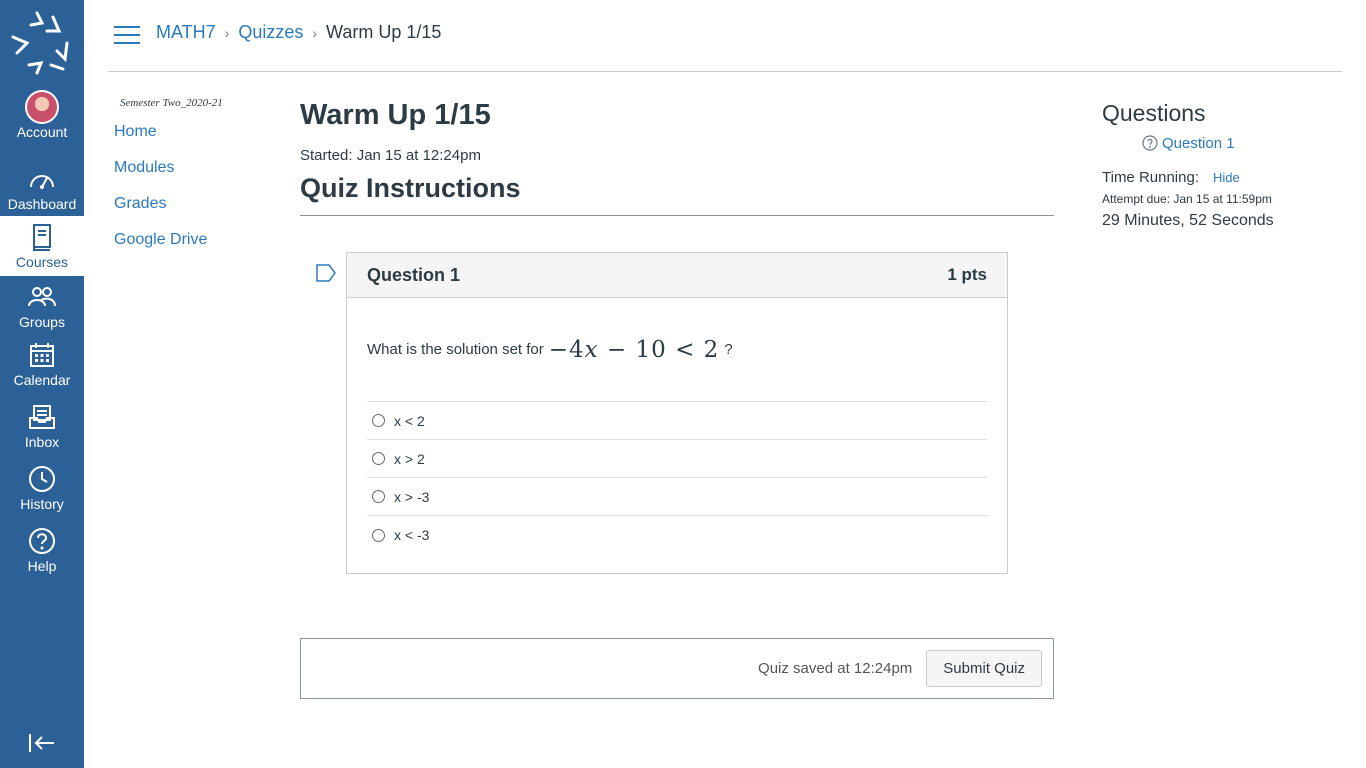  Describe the element at coordinates (725, 36) in the screenshot. I see `page-header: MATH7 › Quizzes › Warm Up 1/15` at that location.